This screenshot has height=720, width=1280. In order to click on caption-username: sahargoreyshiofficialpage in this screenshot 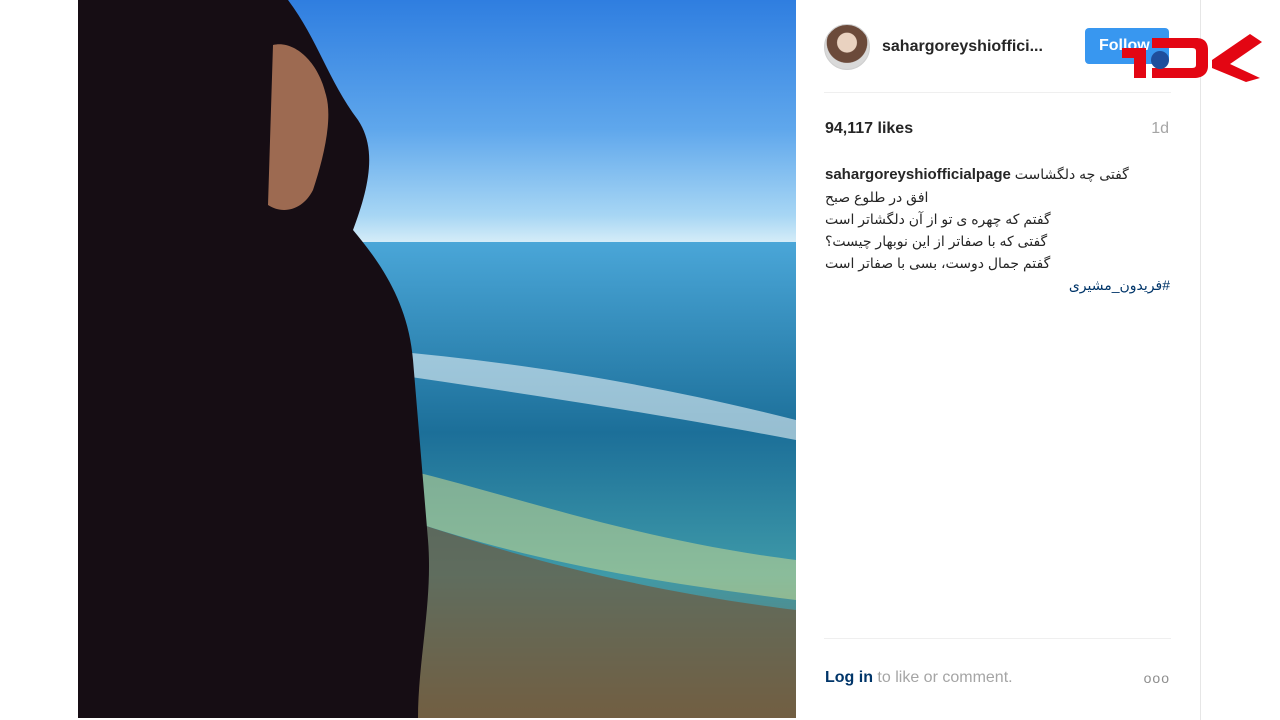, I will do `click(918, 174)`.